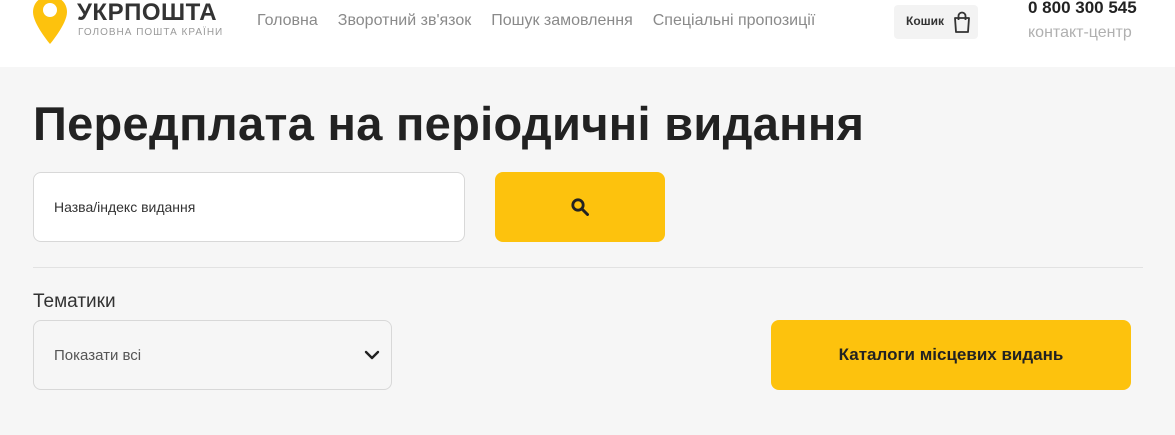 The image size is (1175, 435). Describe the element at coordinates (249, 207) in the screenshot. I see `search-input` at that location.